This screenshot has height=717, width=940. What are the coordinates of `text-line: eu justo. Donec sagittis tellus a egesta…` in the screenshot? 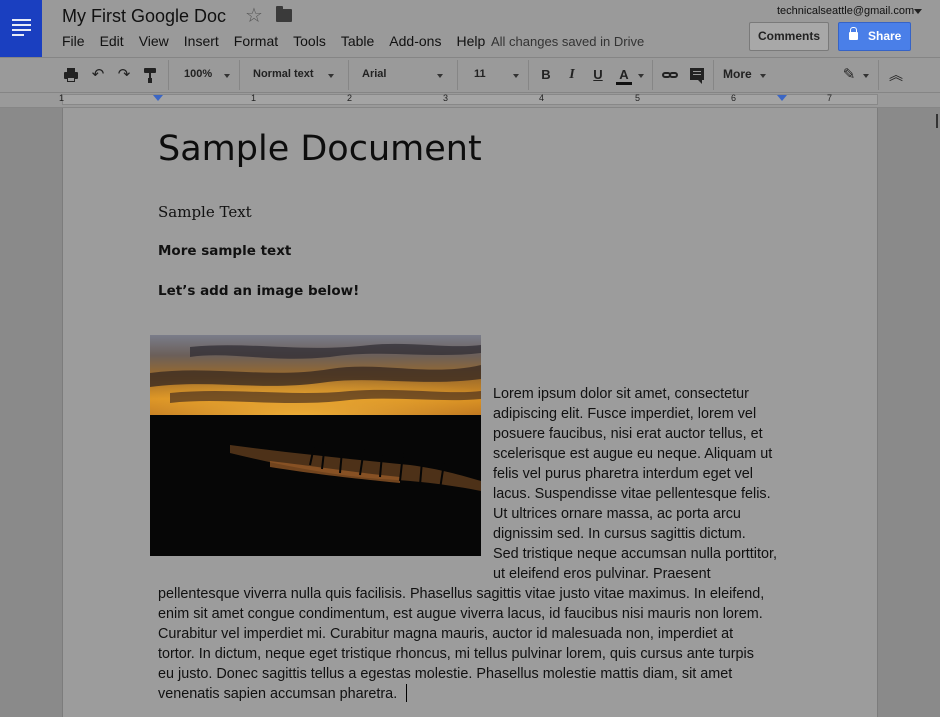 It's located at (445, 674).